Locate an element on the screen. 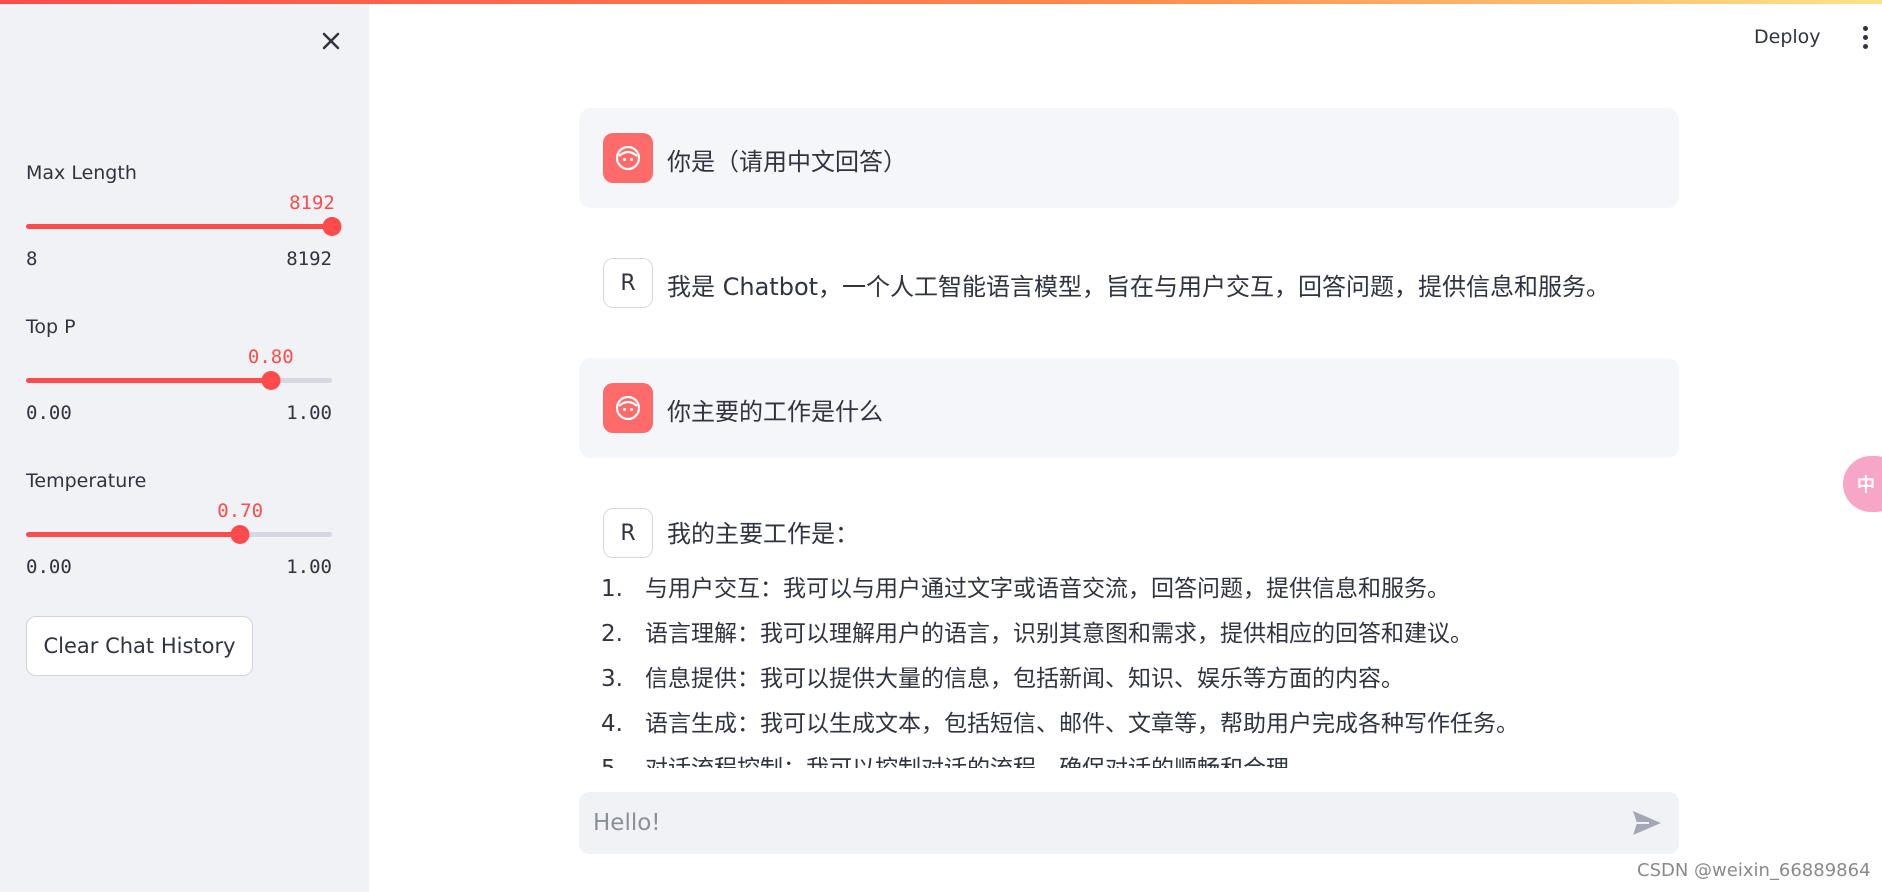  slider-current-value: 0.80 is located at coordinates (270, 357).